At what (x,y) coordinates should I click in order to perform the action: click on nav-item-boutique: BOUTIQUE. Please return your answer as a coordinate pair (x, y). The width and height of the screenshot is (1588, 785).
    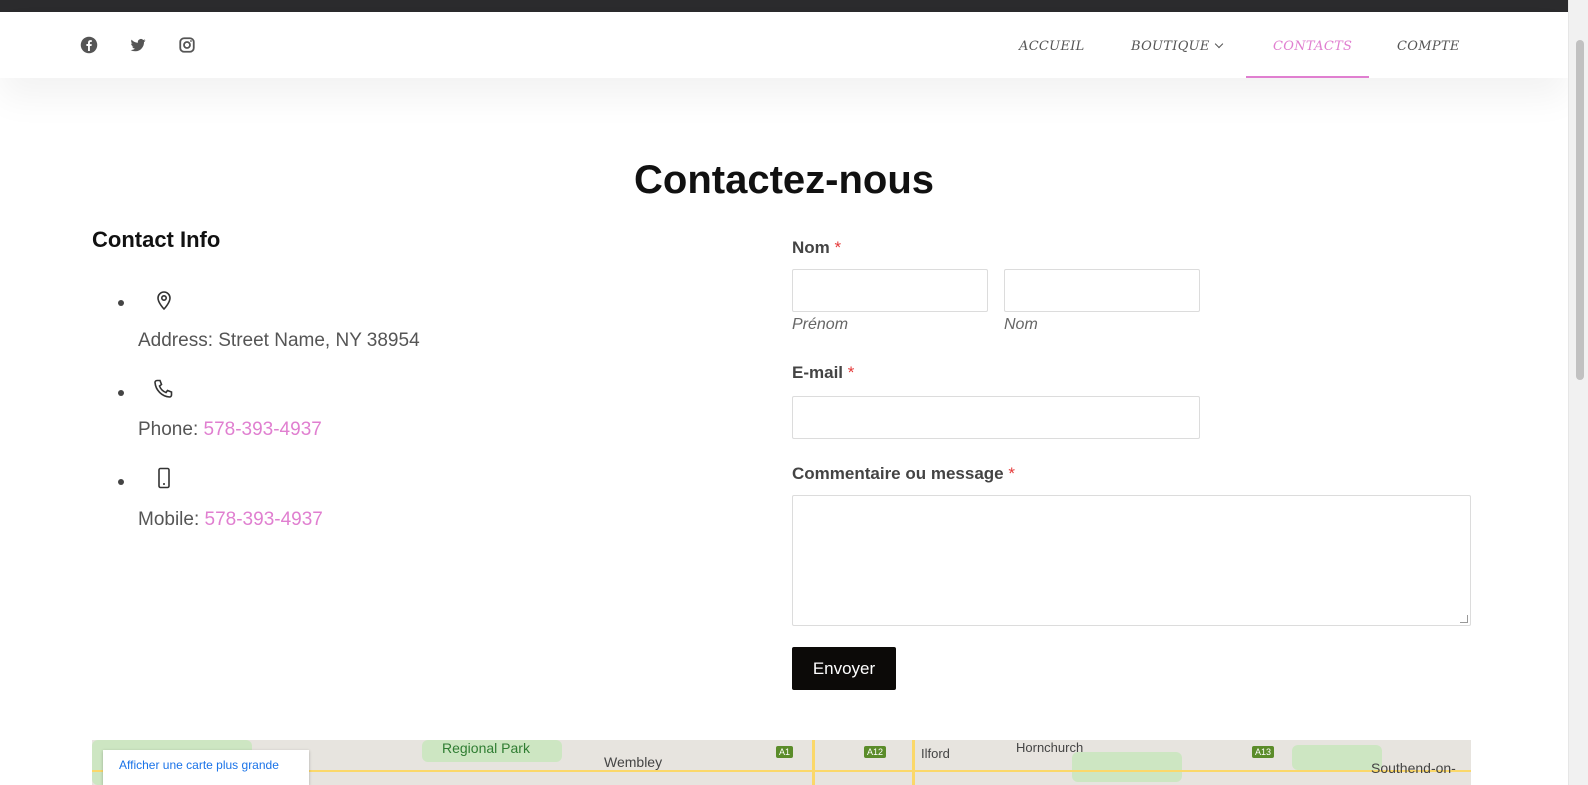
    Looking at the image, I should click on (1177, 46).